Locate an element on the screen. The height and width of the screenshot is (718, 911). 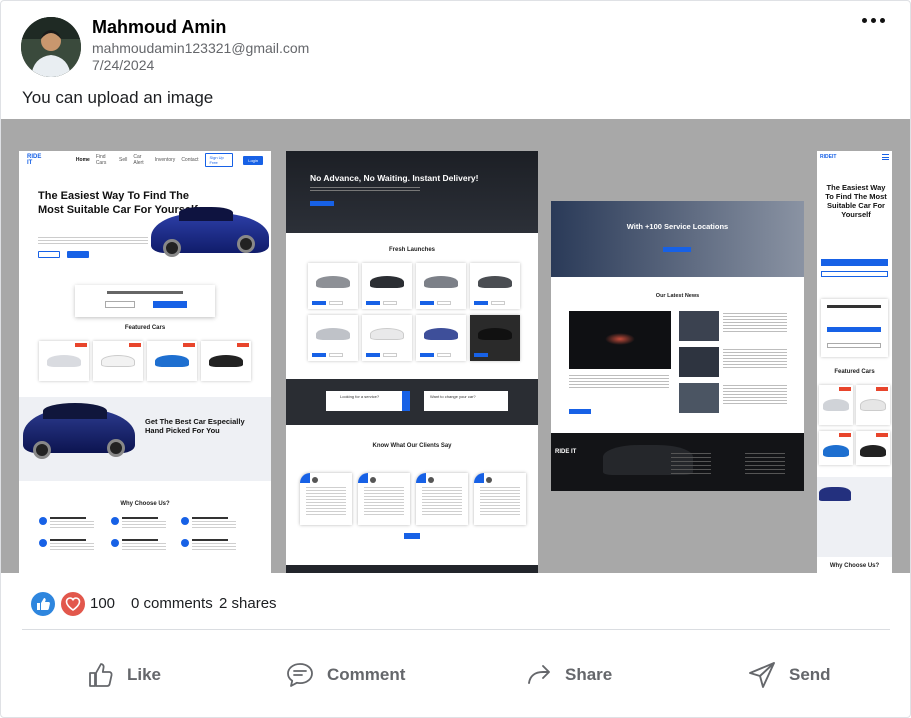
share-arrow-icon is located at coordinates (539, 675).